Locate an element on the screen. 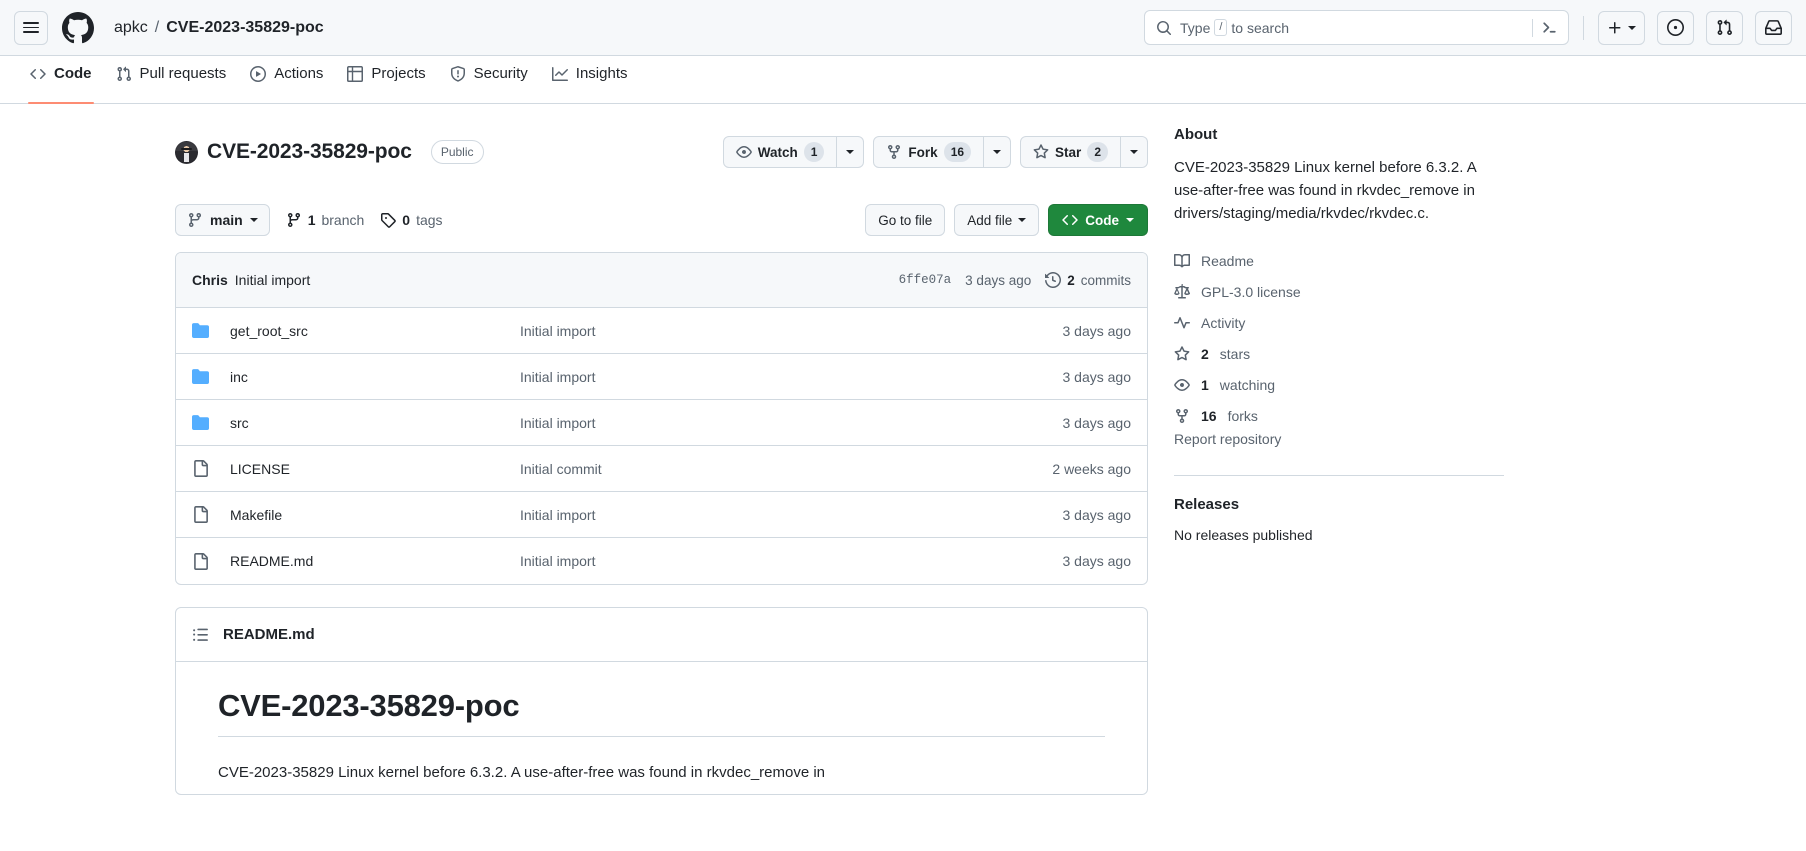 The image size is (1806, 851). commit-author: Chris is located at coordinates (210, 280).